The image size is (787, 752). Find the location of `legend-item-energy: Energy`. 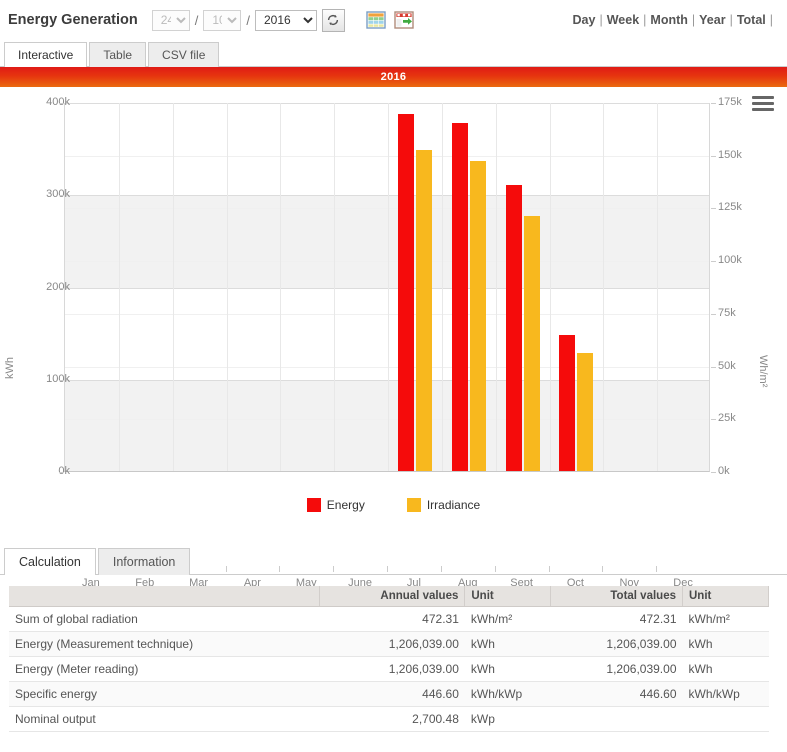

legend-item-energy: Energy is located at coordinates (335, 505).